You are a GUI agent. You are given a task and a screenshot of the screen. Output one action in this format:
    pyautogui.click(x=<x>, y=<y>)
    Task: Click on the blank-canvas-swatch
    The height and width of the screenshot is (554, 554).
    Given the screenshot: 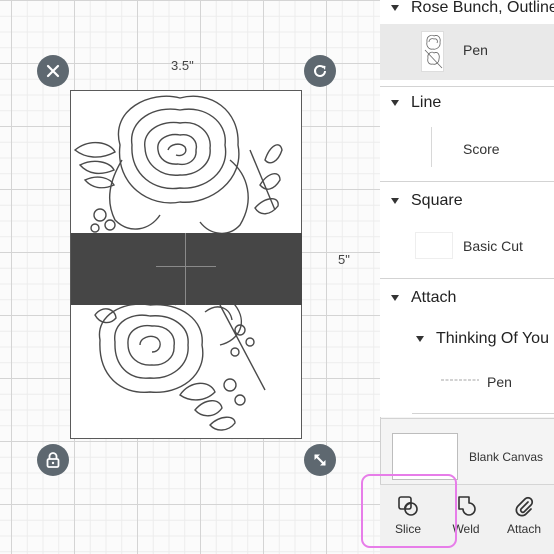 What is the action you would take?
    pyautogui.click(x=425, y=456)
    